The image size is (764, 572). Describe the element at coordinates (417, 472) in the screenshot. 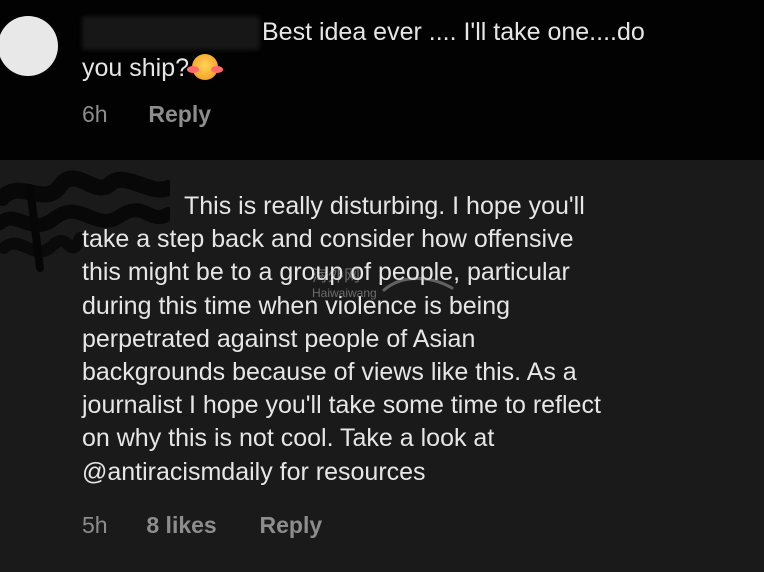

I see `comment-2-mention-line: @antiracismdaily for resources` at that location.